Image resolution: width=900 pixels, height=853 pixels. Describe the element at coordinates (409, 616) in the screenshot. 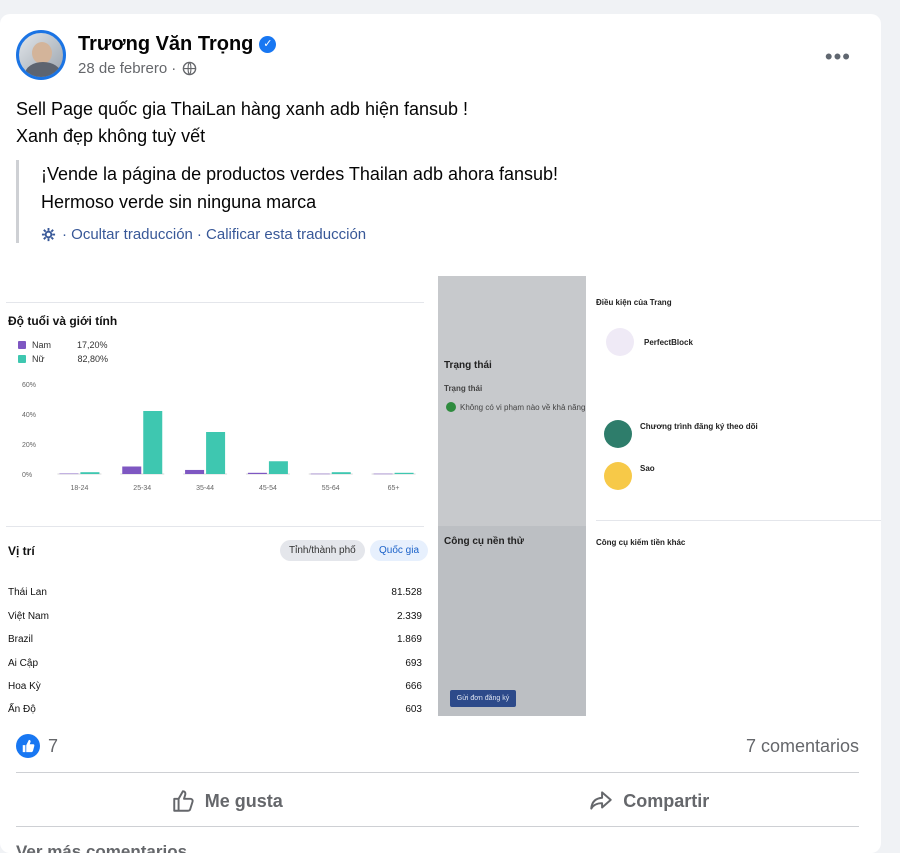

I see `location-value: 2.339` at that location.